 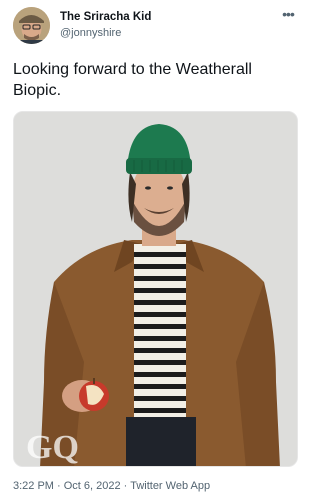 I want to click on tweet-metadata: 3:22 PM · Oct 6, 2022 · Twitter Web App, so click(x=111, y=486).